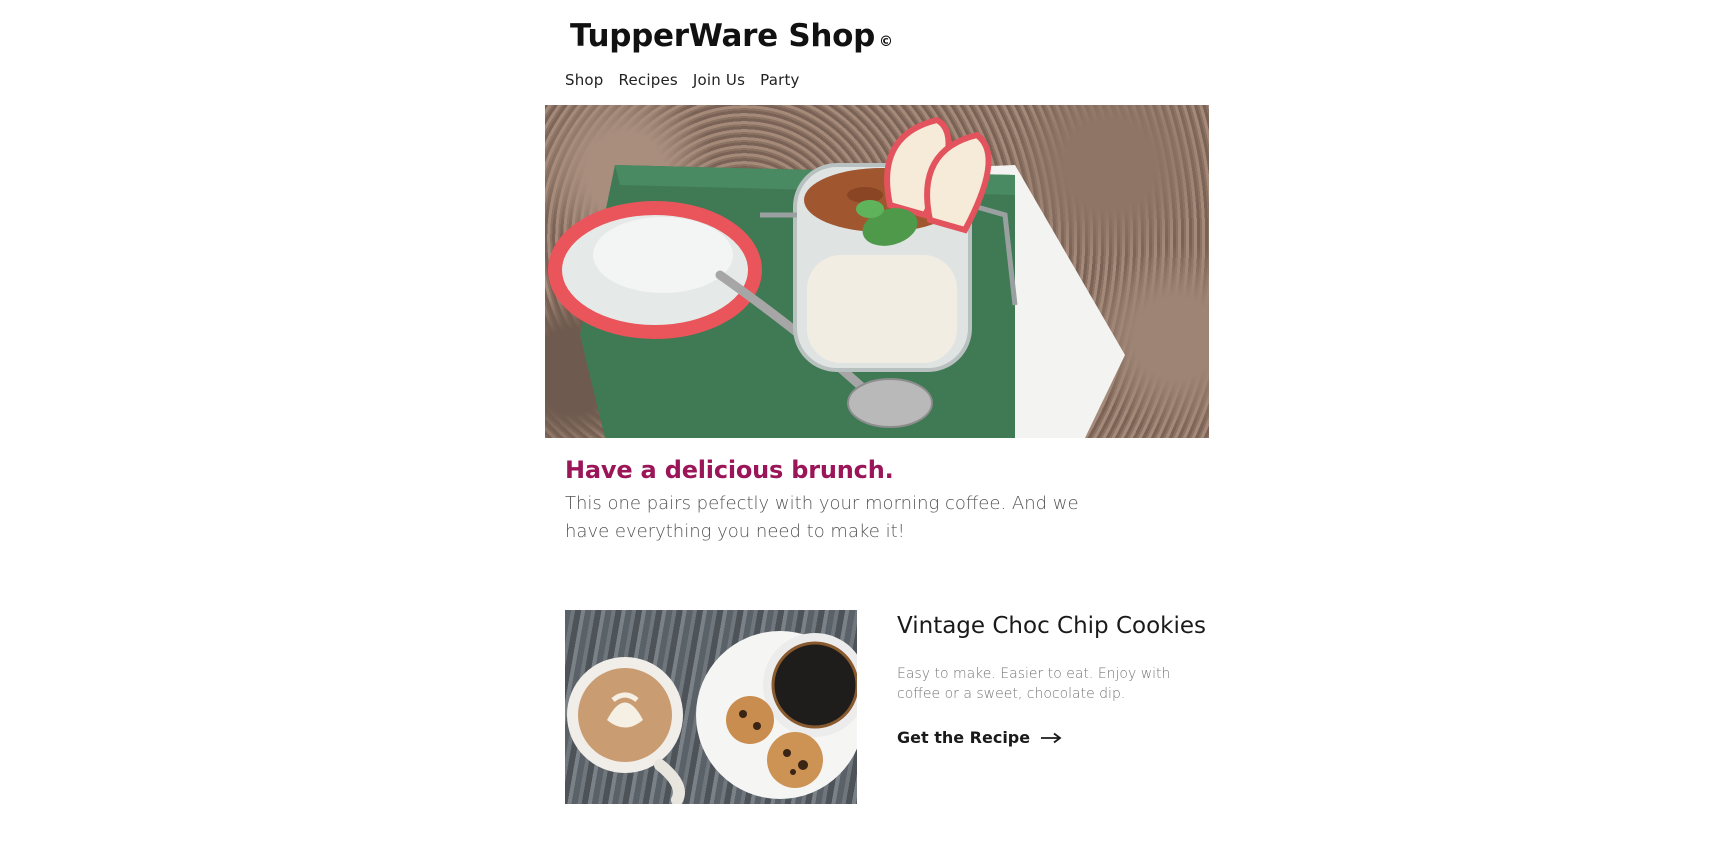 This screenshot has height=855, width=1731. I want to click on spoon-bowl, so click(890, 403).